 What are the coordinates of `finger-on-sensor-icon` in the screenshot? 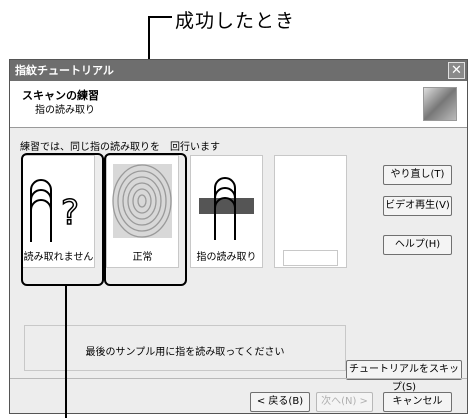 It's located at (226, 208).